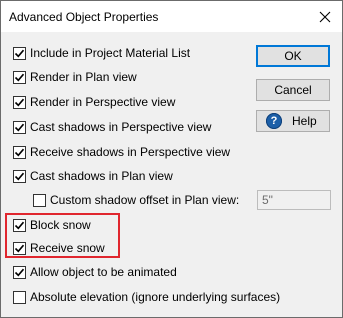  I want to click on checkbox-absolute-elevation, so click(19, 297).